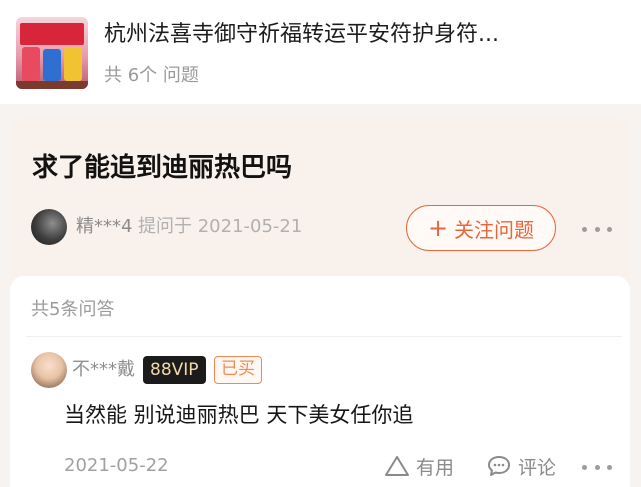 Image resolution: width=641 pixels, height=487 pixels. Describe the element at coordinates (220, 226) in the screenshot. I see `ask-time: 提问于 2021-05-21` at that location.